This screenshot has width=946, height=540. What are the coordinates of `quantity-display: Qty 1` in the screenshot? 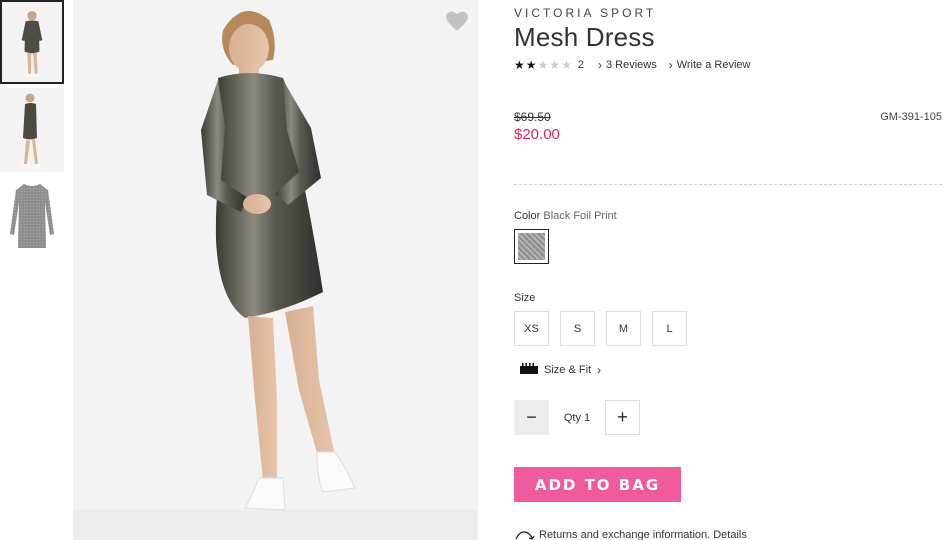 It's located at (577, 418).